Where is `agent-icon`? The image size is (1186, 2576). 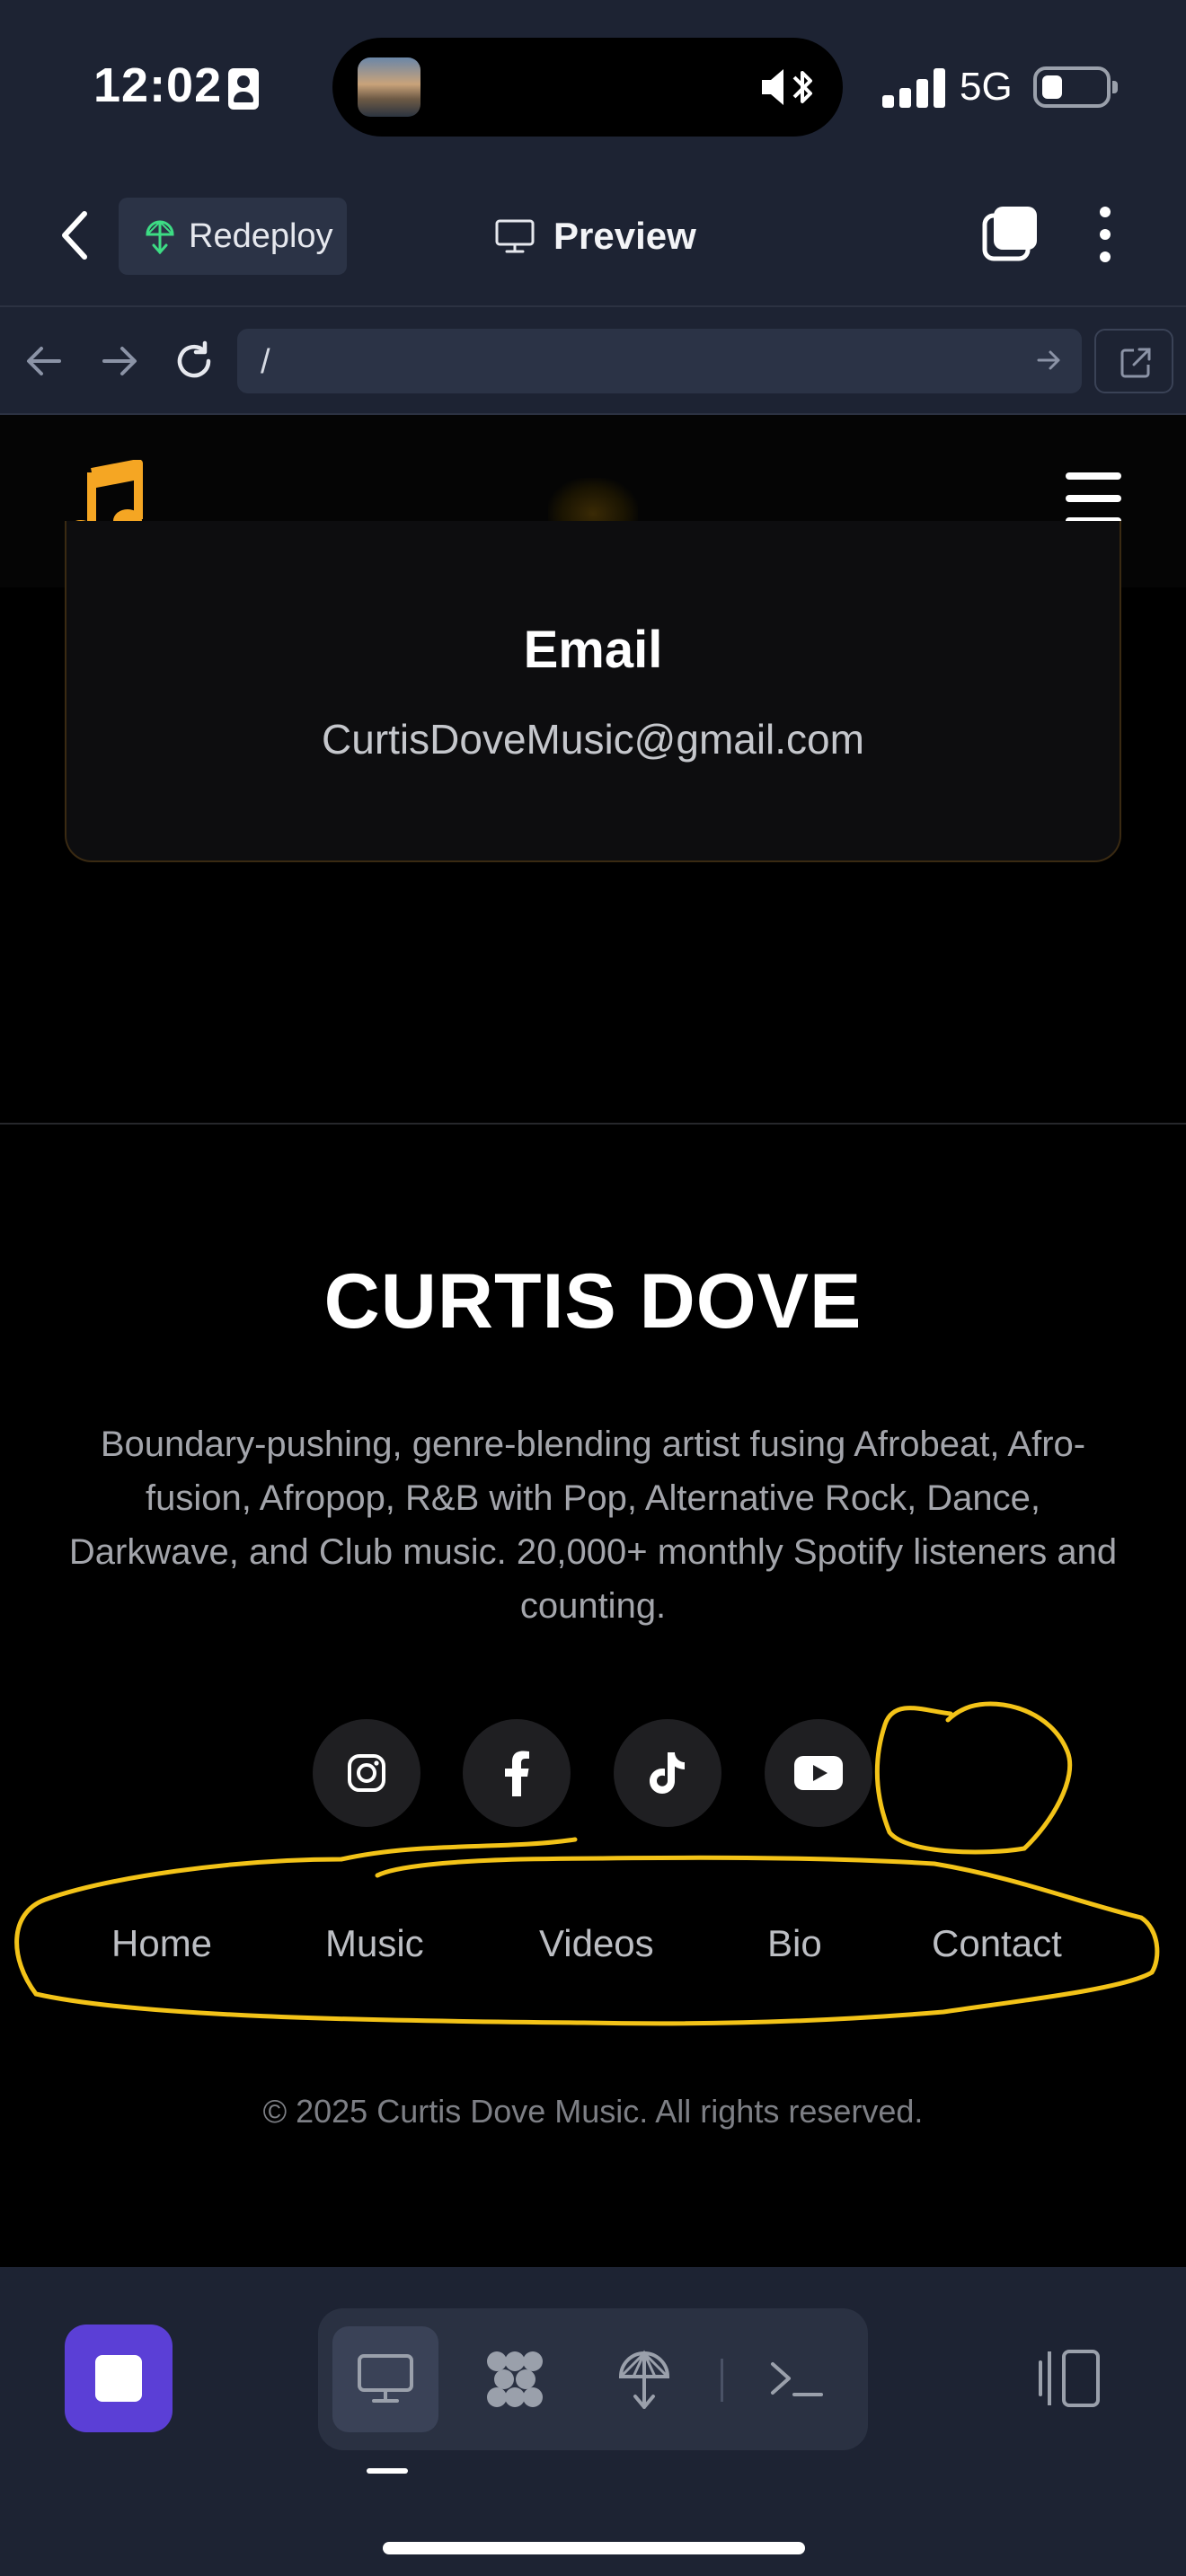 agent-icon is located at coordinates (515, 2379).